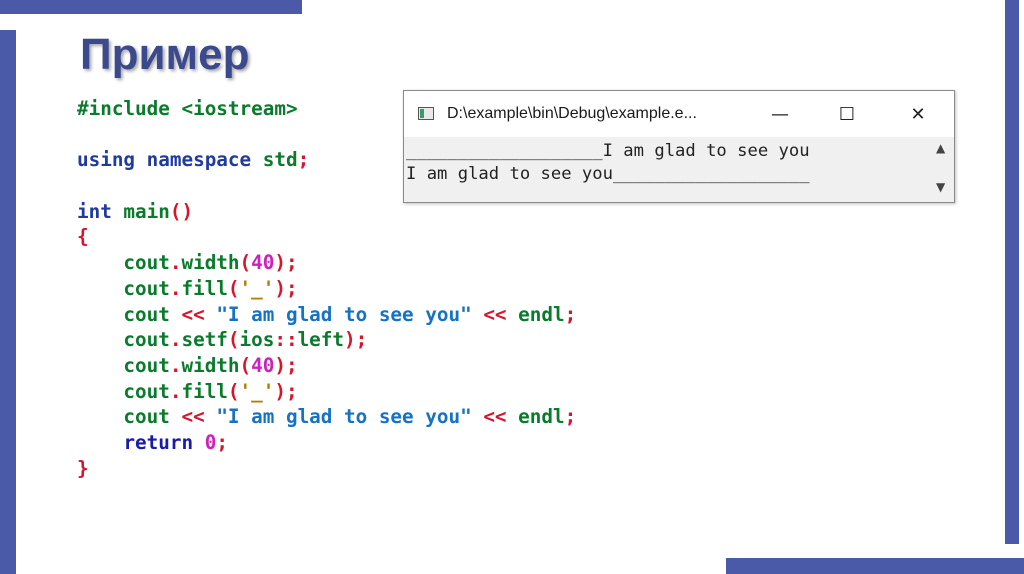  I want to click on code-token: (), so click(181, 211).